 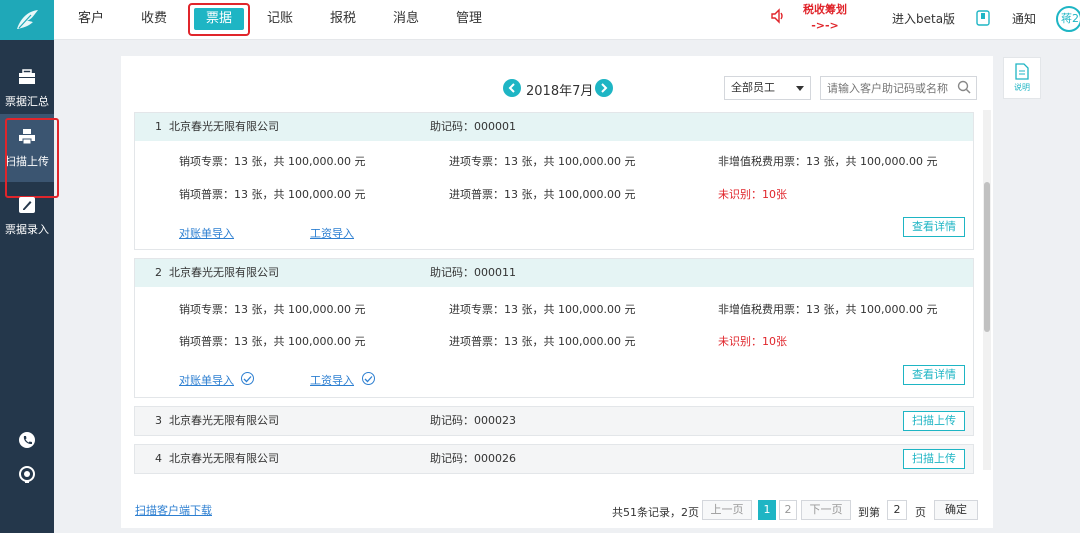 What do you see at coordinates (158, 126) in the screenshot?
I see `company-index: 1` at bounding box center [158, 126].